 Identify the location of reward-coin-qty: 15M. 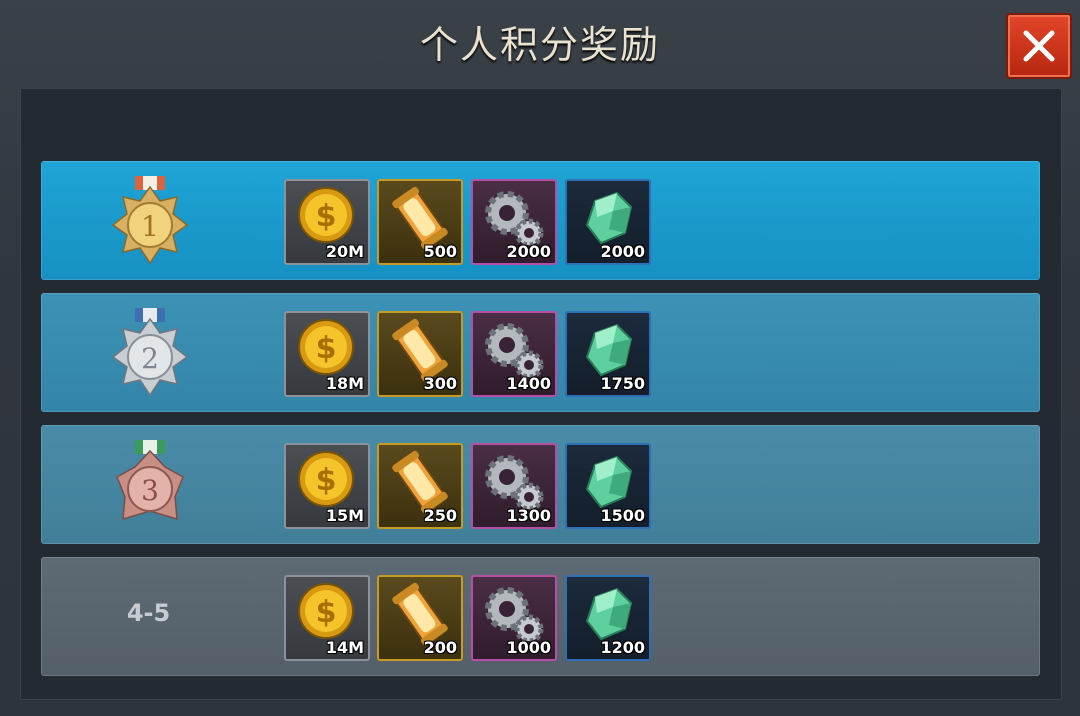
(344, 515).